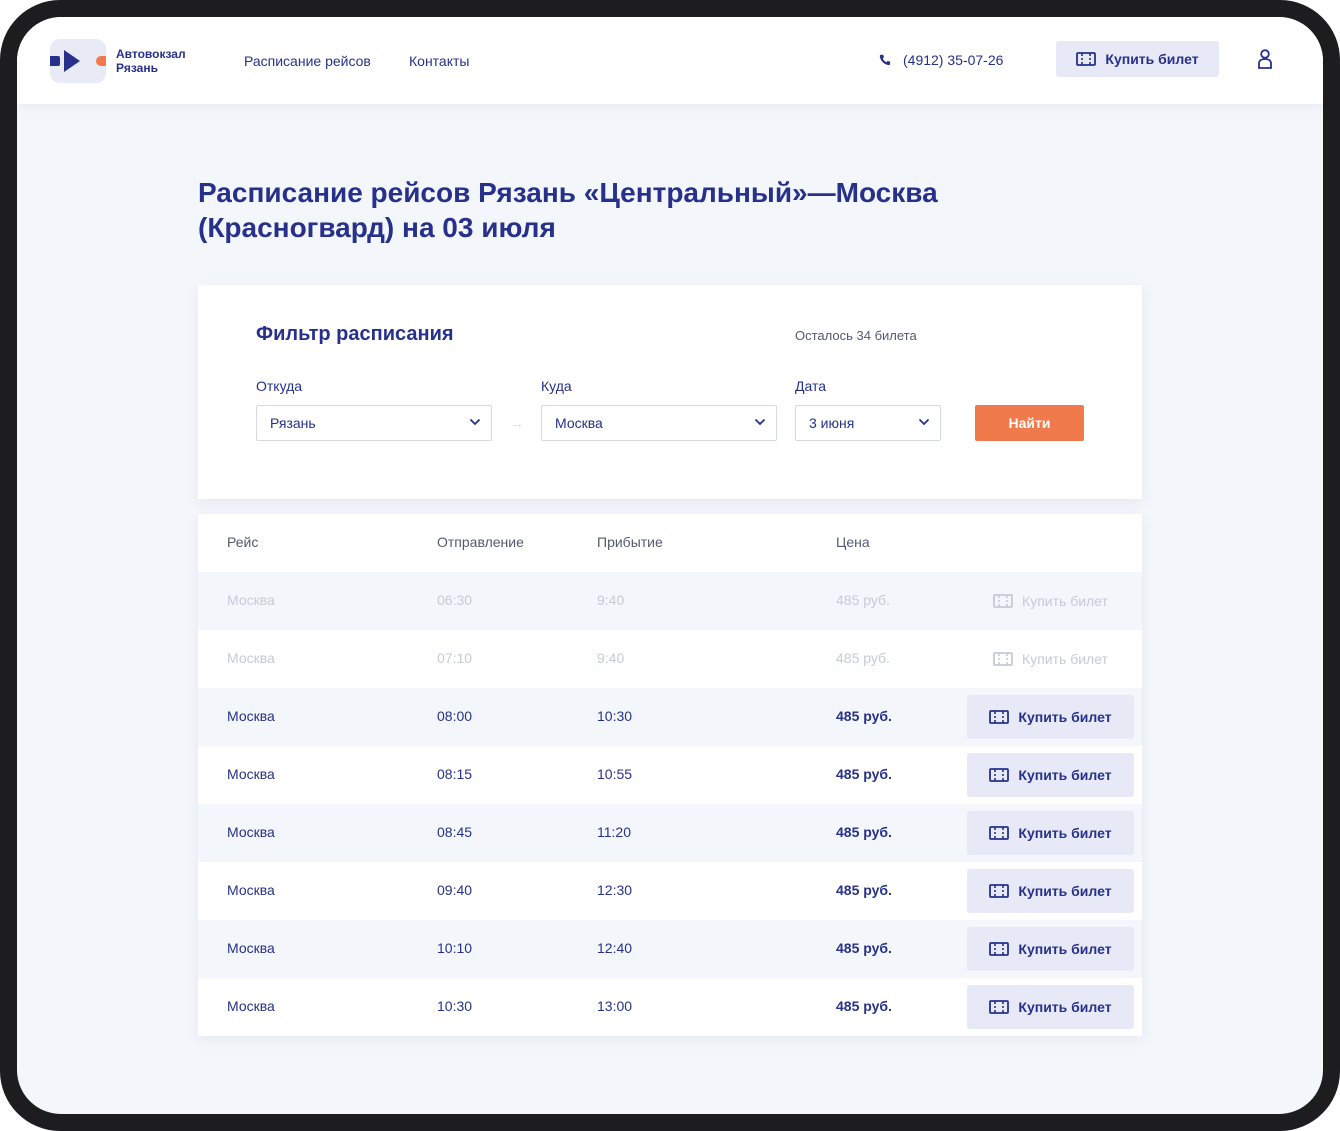 This screenshot has width=1340, height=1131. What do you see at coordinates (670, 601) in the screenshot?
I see `table-row: Москва 06:30 9:40 485 руб. Купить билет` at bounding box center [670, 601].